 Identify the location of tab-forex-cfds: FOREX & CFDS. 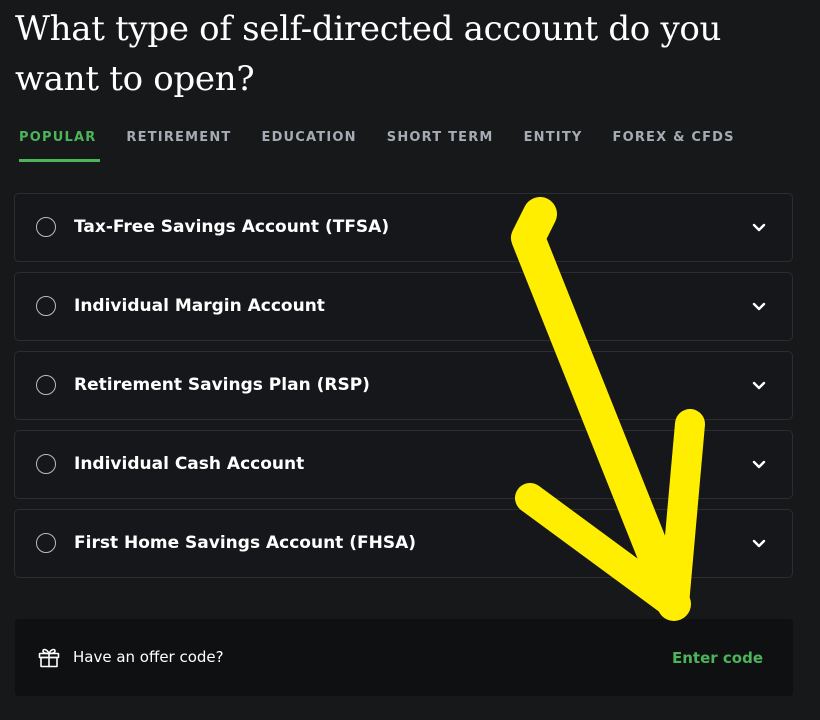
(674, 146).